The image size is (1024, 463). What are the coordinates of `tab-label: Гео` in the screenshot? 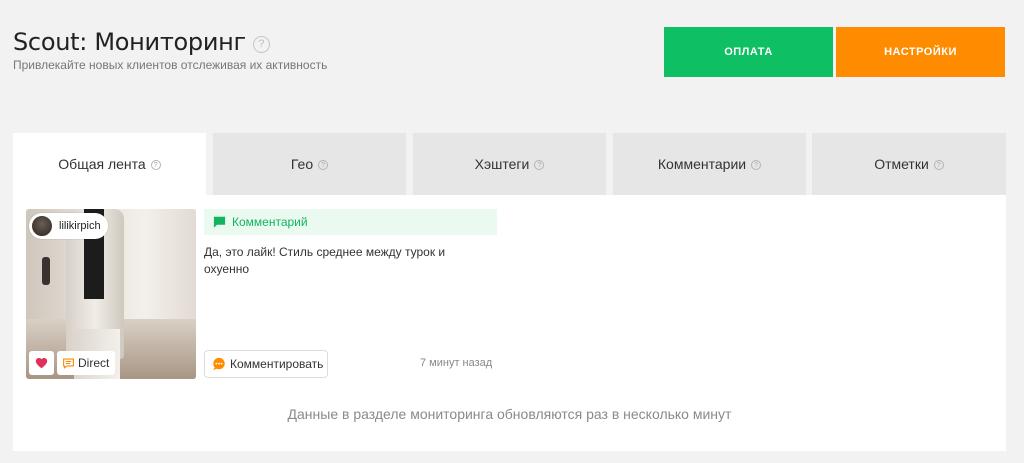 It's located at (302, 164).